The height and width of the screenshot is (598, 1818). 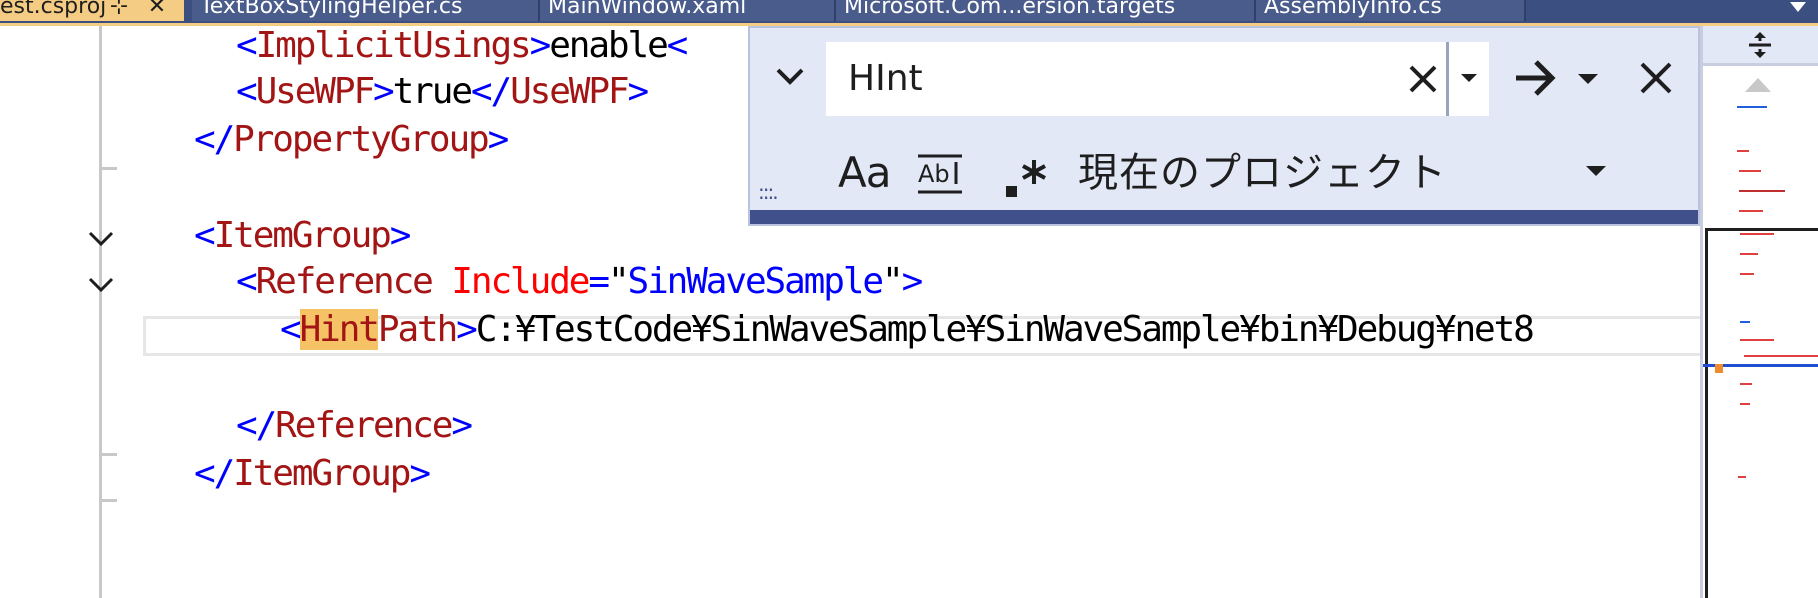 What do you see at coordinates (1758, 85) in the screenshot?
I see `scroll-up-icon` at bounding box center [1758, 85].